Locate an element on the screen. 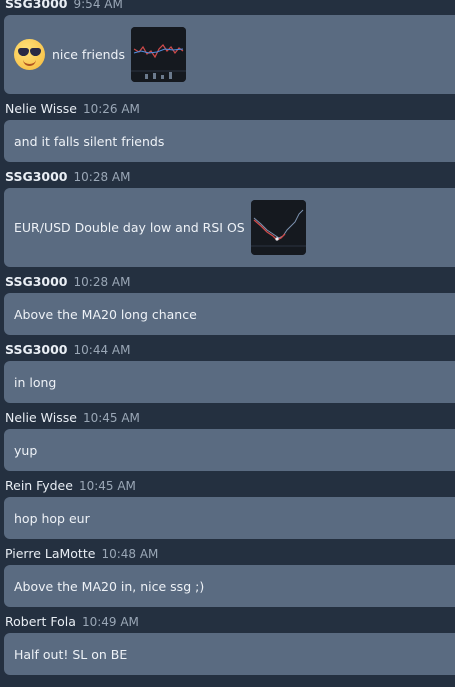  message-text: in long is located at coordinates (35, 382).